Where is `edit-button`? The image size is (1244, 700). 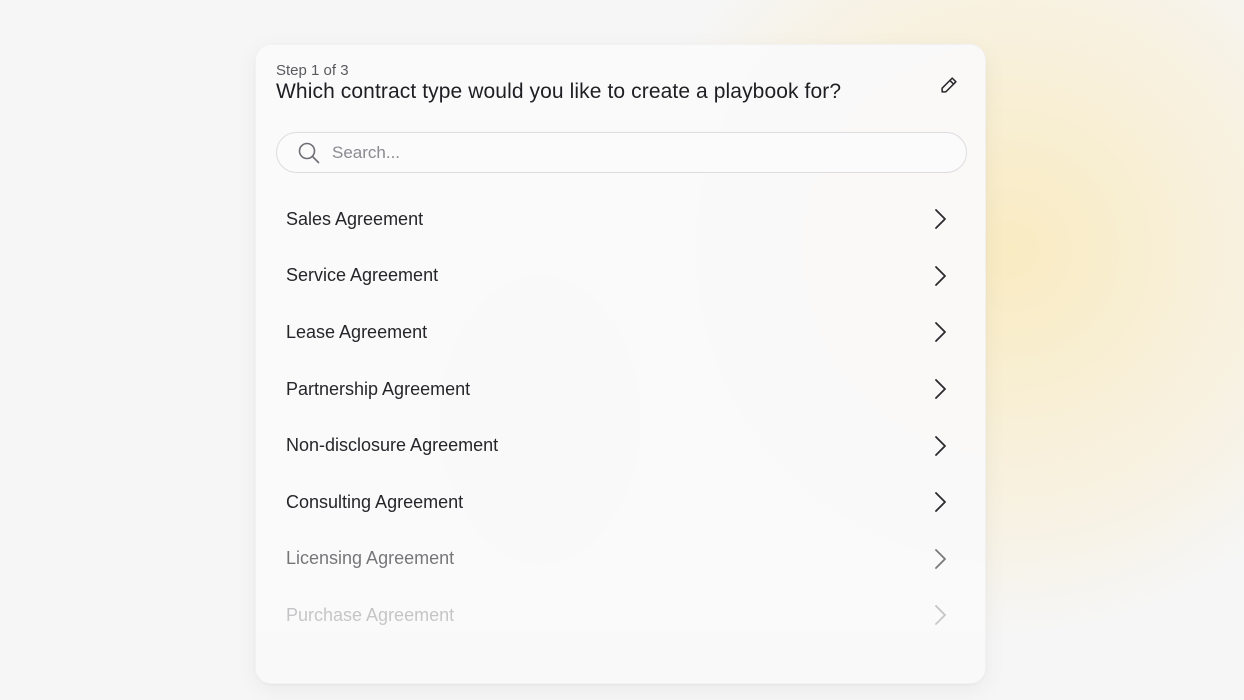
edit-button is located at coordinates (949, 85).